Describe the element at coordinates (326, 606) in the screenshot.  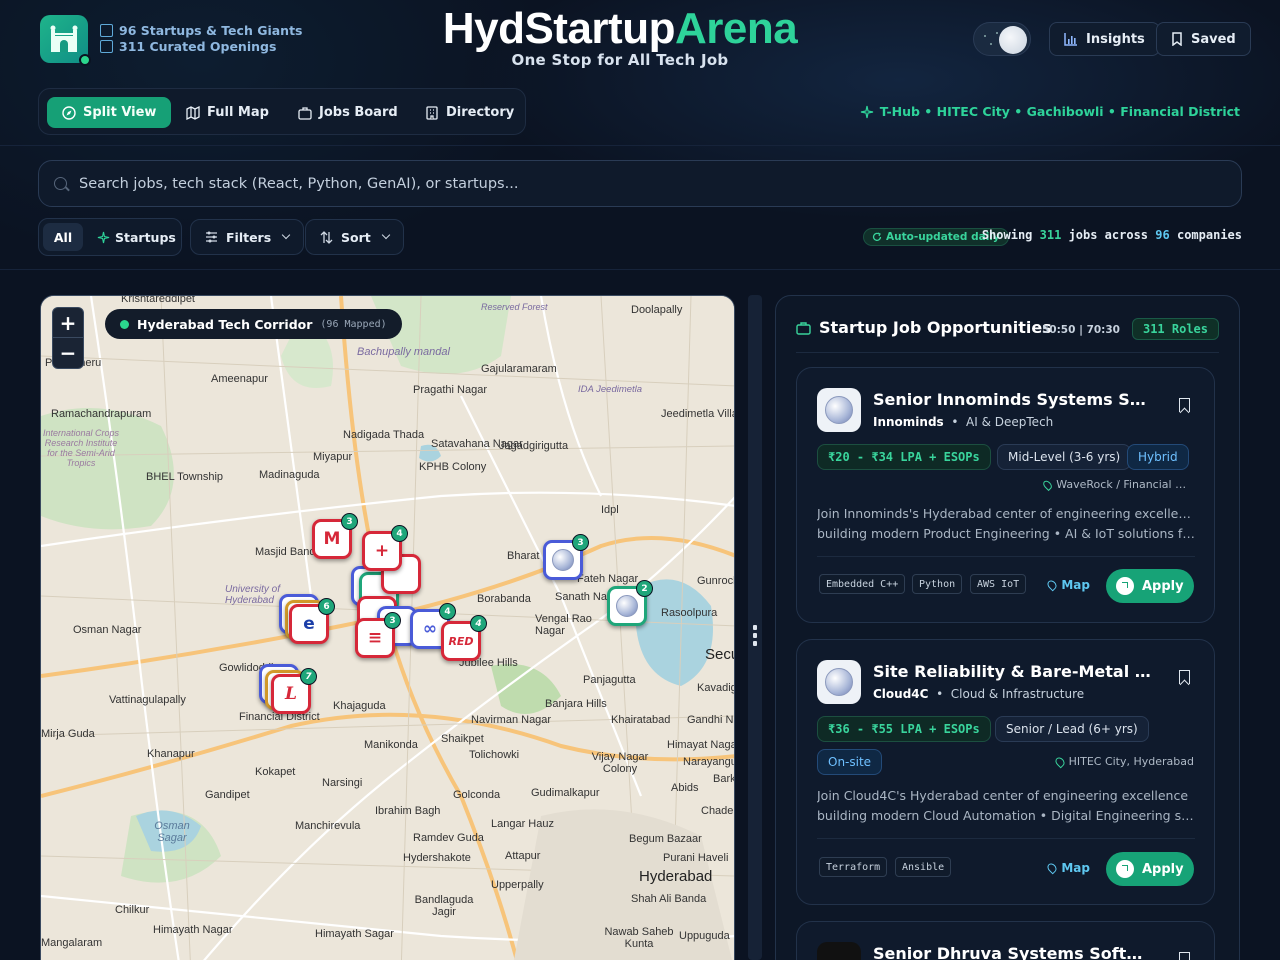
I see `job-count-badge: 6` at that location.